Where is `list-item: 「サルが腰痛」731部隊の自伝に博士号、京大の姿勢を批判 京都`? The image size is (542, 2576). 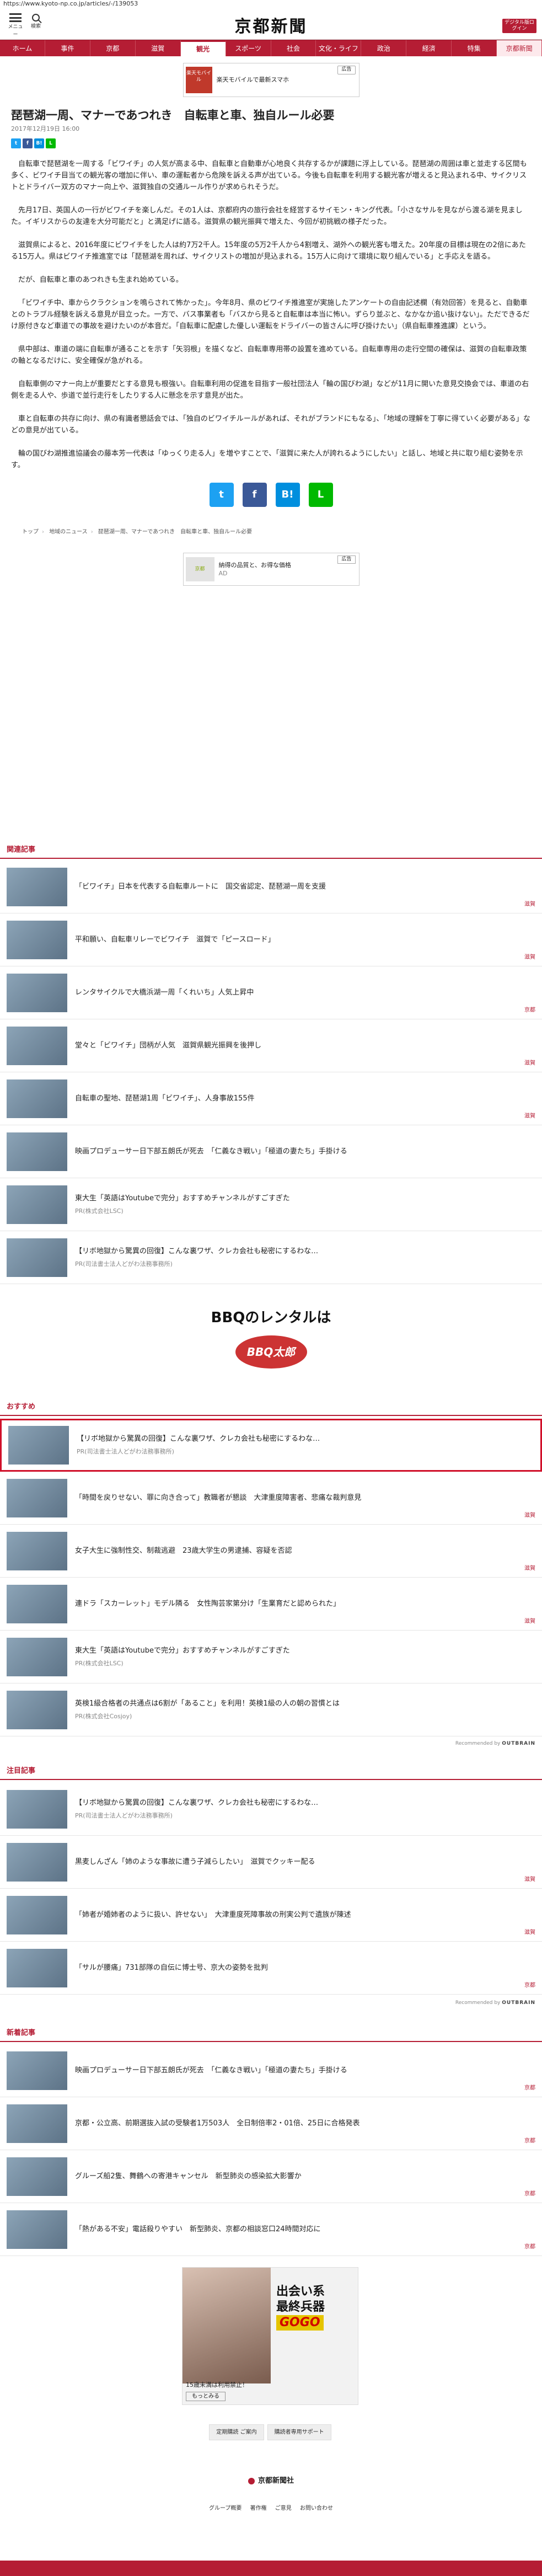 list-item: 「サルが腰痛」731部隊の自伝に博士号、京大の姿勢を批判 京都 is located at coordinates (271, 1968).